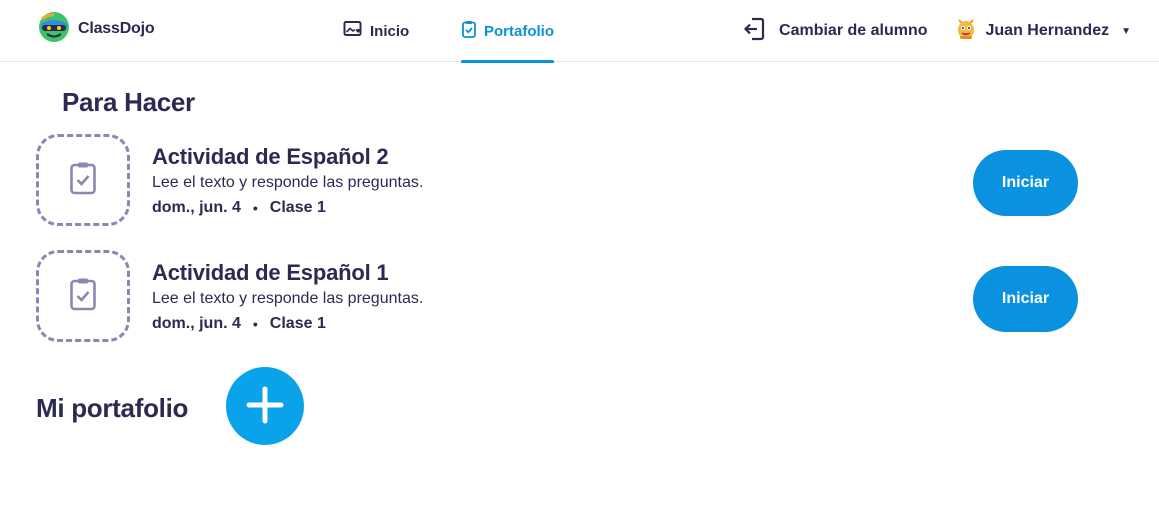 The image size is (1159, 525). I want to click on user-menu: Juan Hernandez ▼, so click(1043, 31).